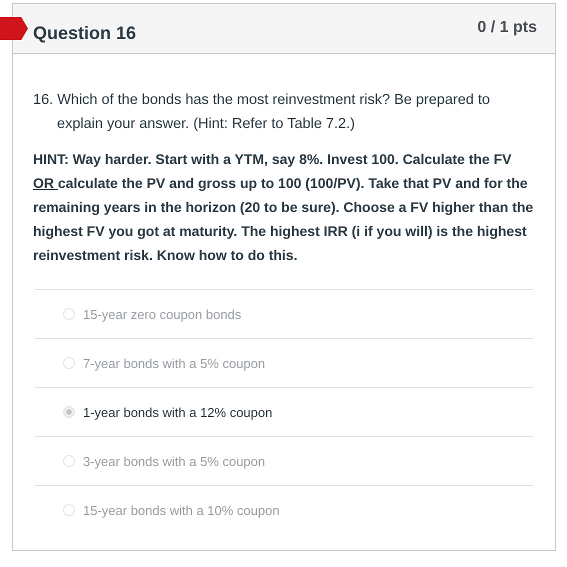 This screenshot has width=567, height=567. Describe the element at coordinates (507, 28) in the screenshot. I see `points-label: 0 / 1 pts` at that location.